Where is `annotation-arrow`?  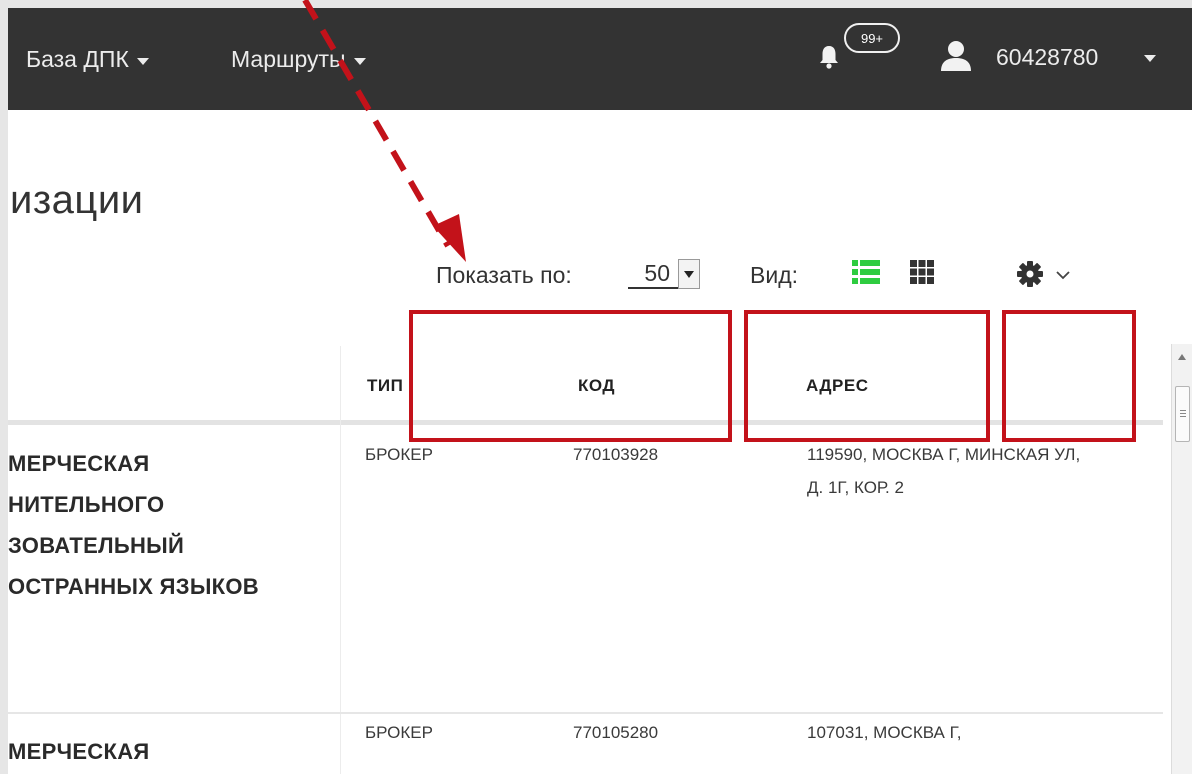 annotation-arrow is located at coordinates (384, 131).